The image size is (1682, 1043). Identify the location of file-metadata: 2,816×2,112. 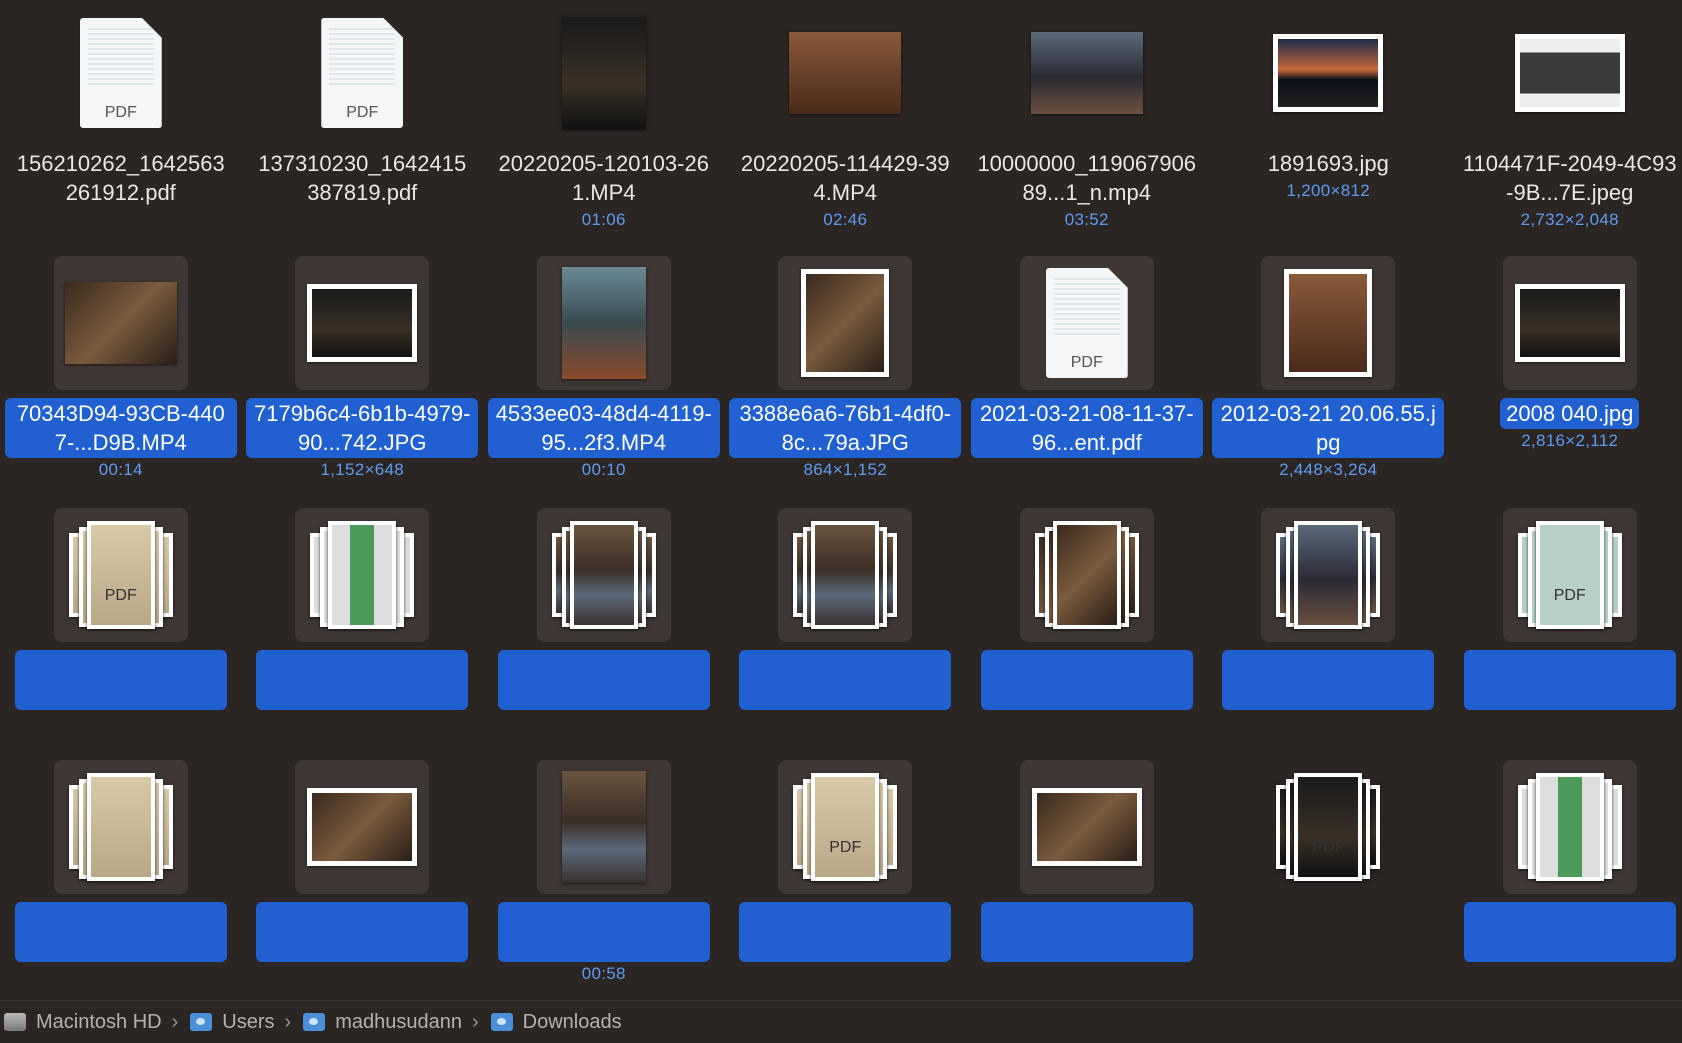
(1570, 440).